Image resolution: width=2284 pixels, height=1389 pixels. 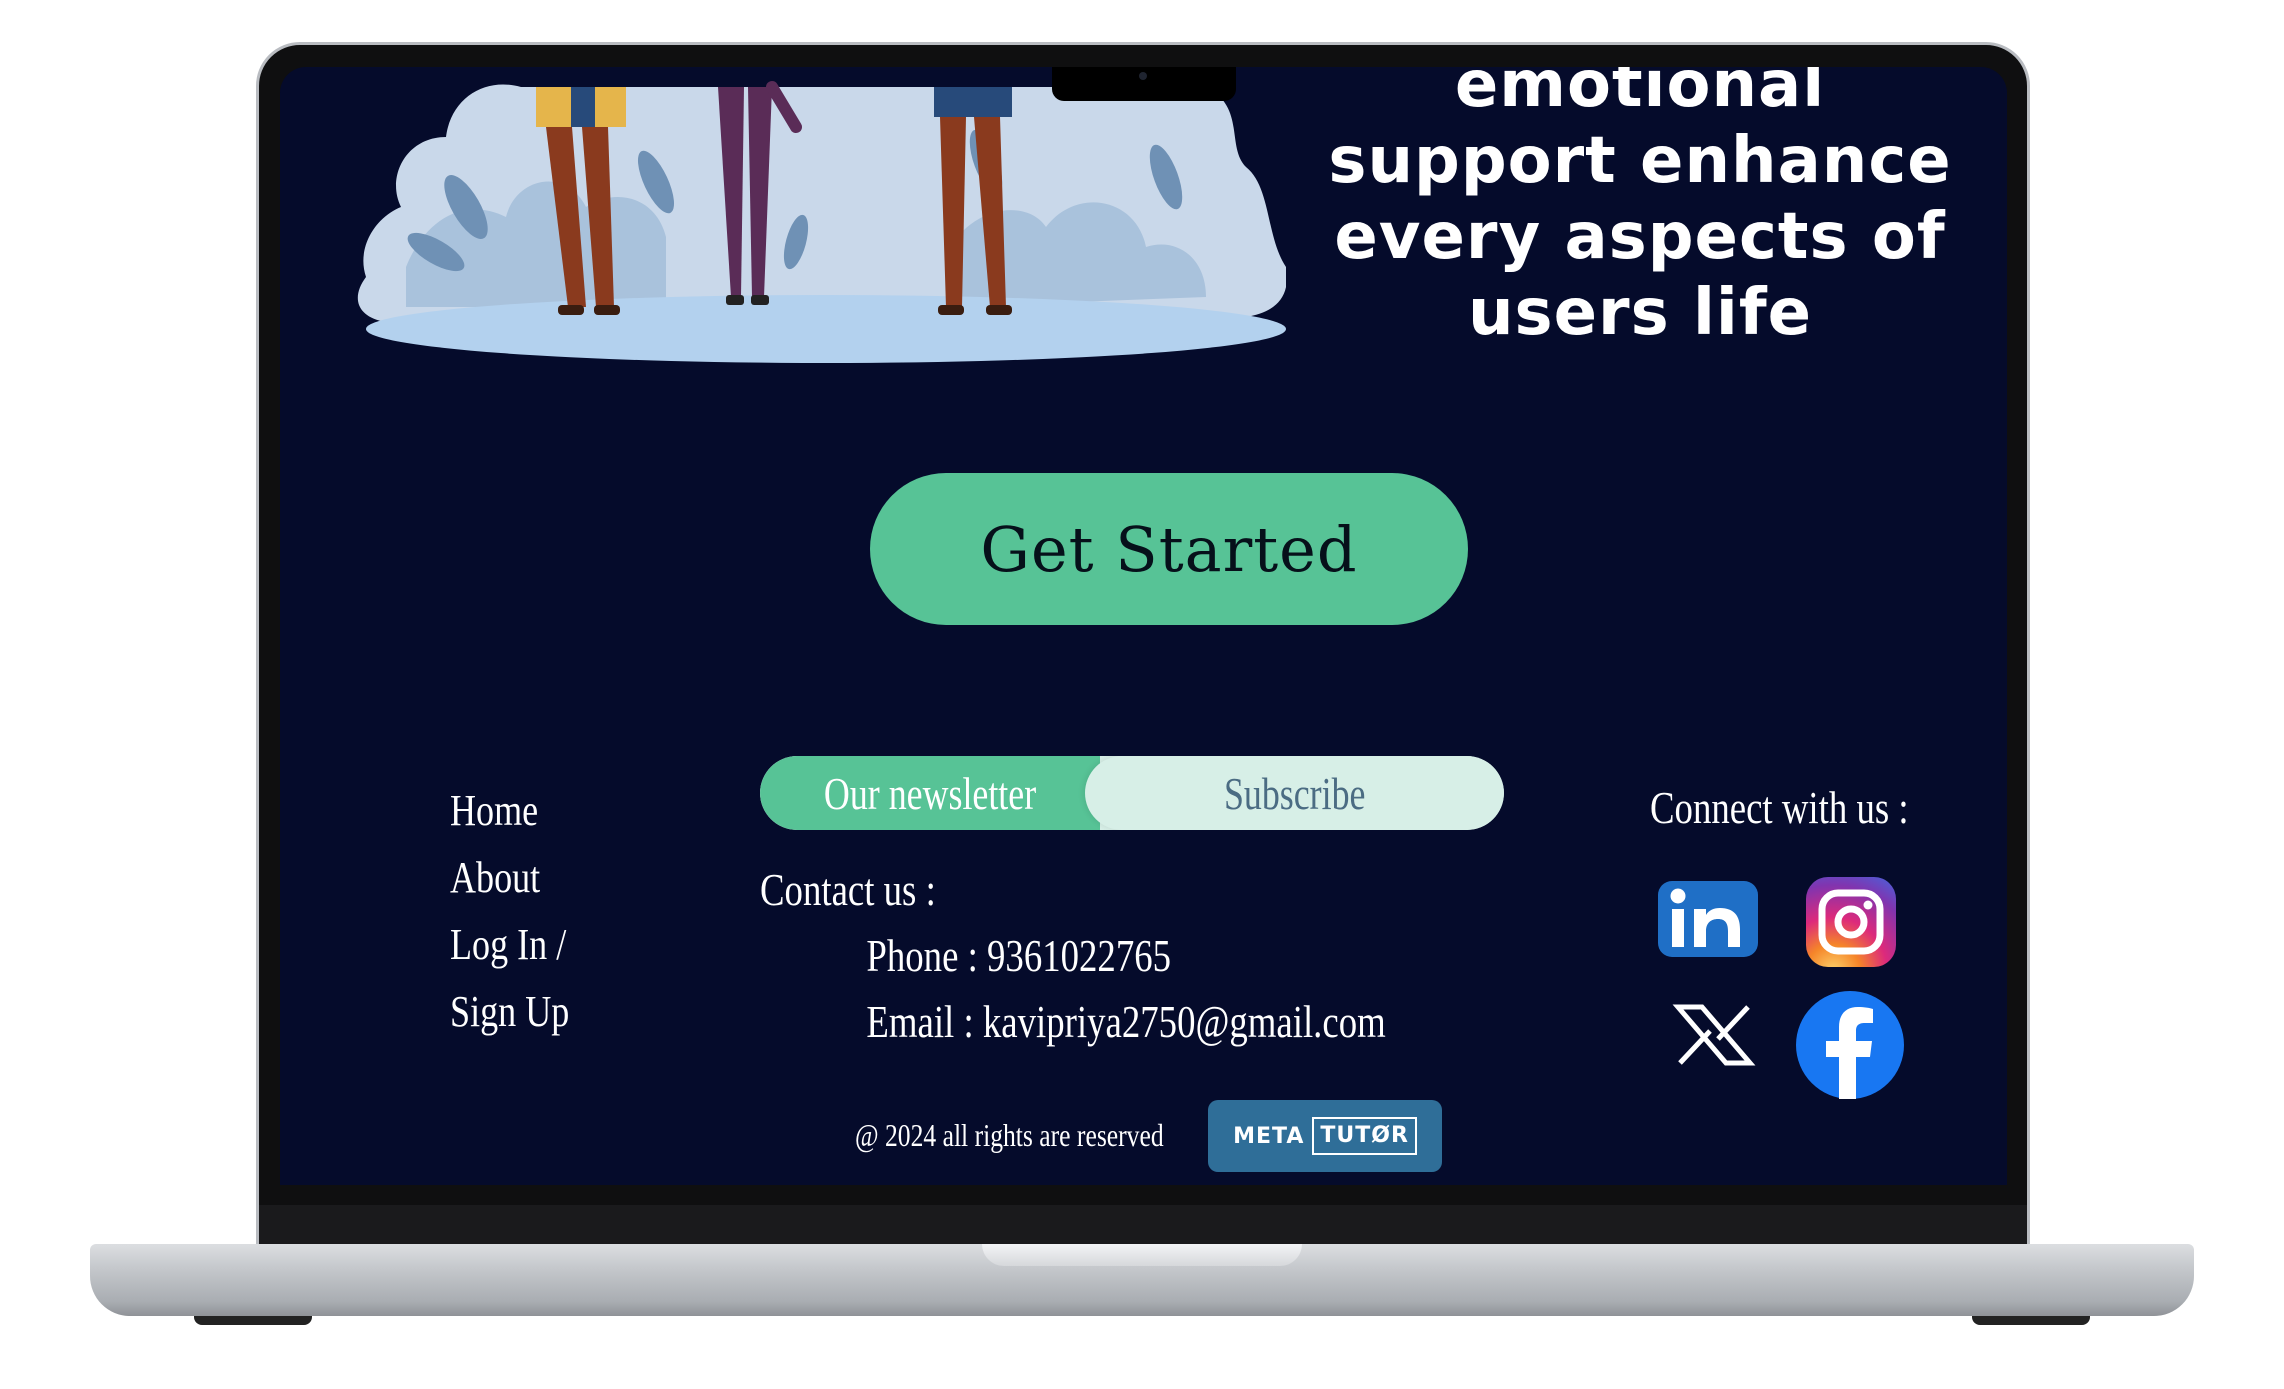 What do you see at coordinates (509, 877) in the screenshot?
I see `nav-link-about: About` at bounding box center [509, 877].